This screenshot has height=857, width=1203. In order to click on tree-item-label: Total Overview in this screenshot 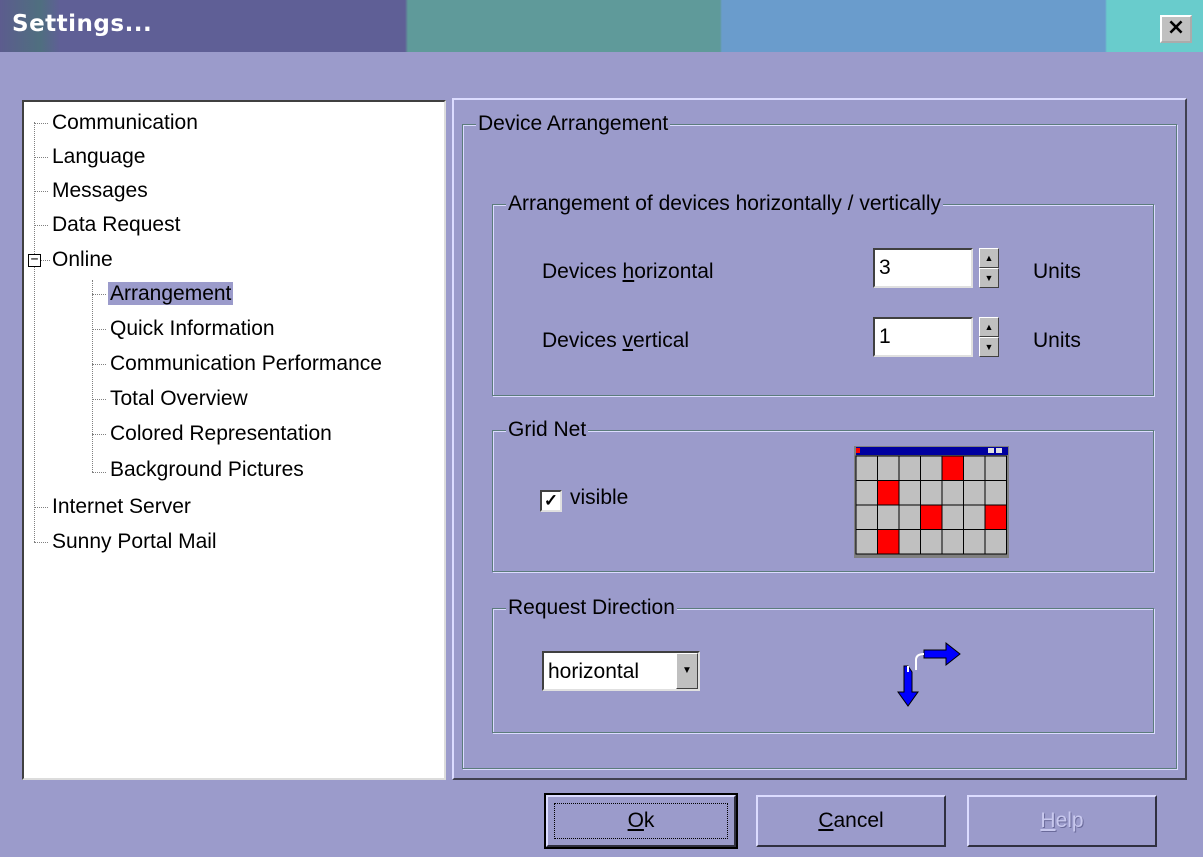, I will do `click(179, 398)`.